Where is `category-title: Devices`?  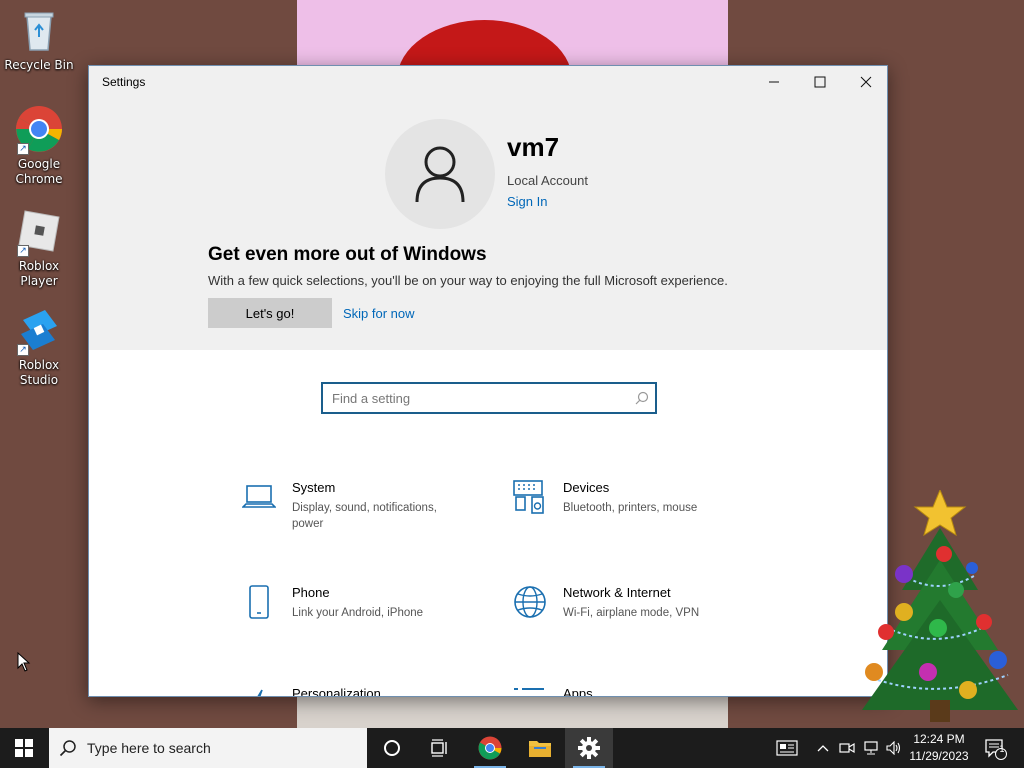 category-title: Devices is located at coordinates (586, 487).